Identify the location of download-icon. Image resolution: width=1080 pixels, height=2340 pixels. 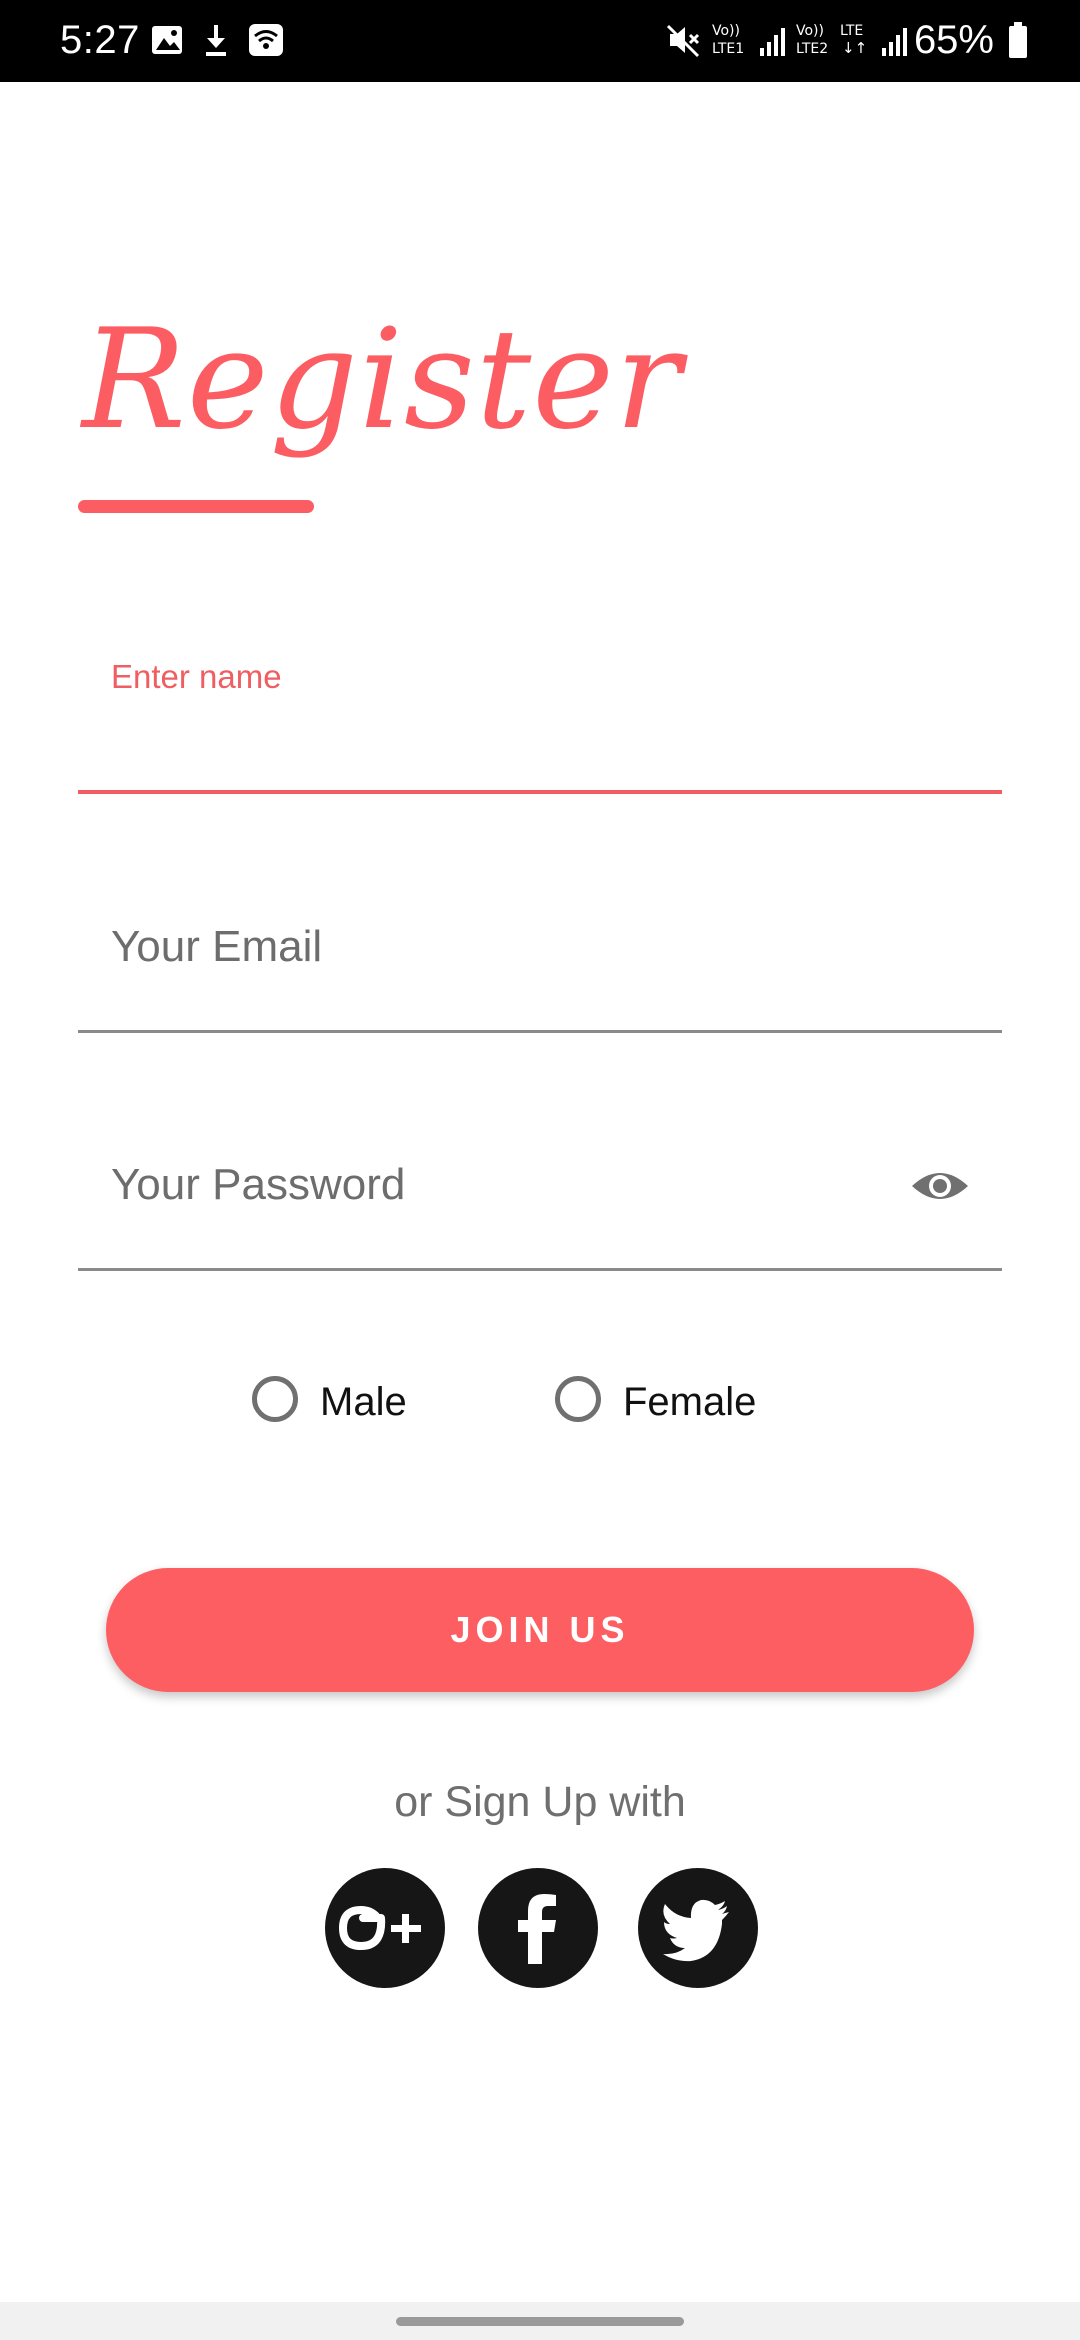
(216, 40).